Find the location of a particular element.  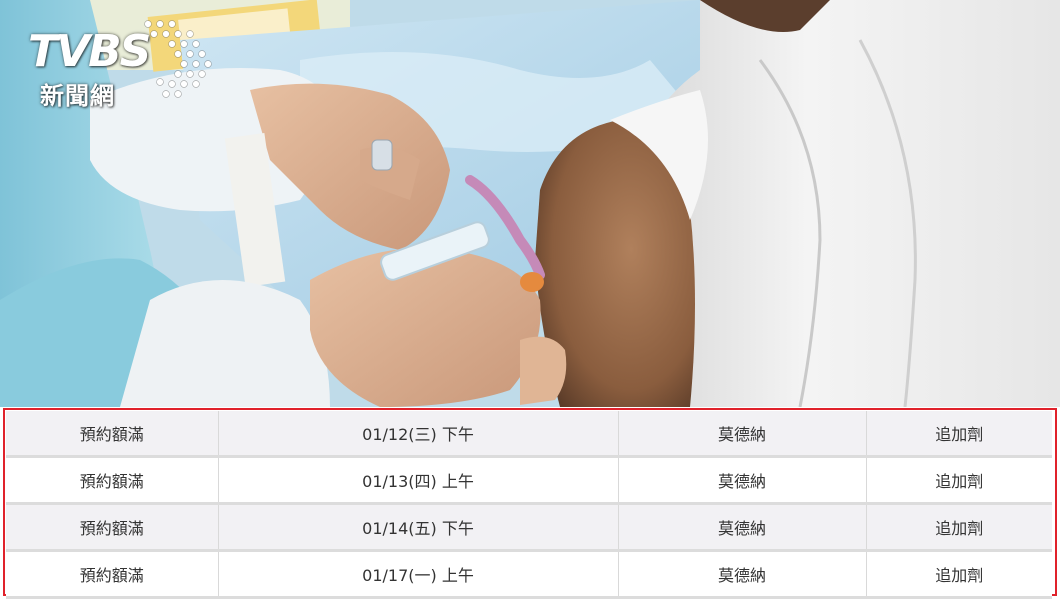

table-row: 預約額滿 01/12(三) 下午 莫德納 追加劑 is located at coordinates (529, 434).